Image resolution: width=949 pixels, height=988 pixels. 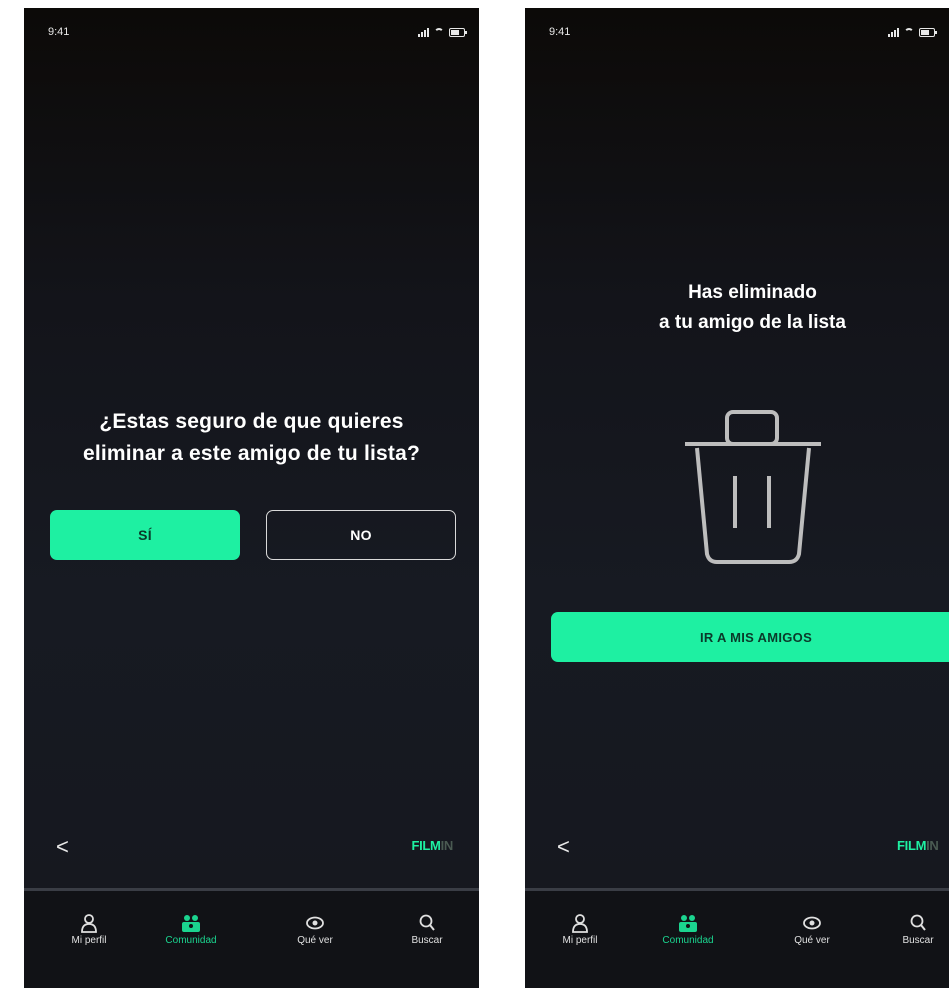 I want to click on no-button: NO, so click(x=361, y=535).